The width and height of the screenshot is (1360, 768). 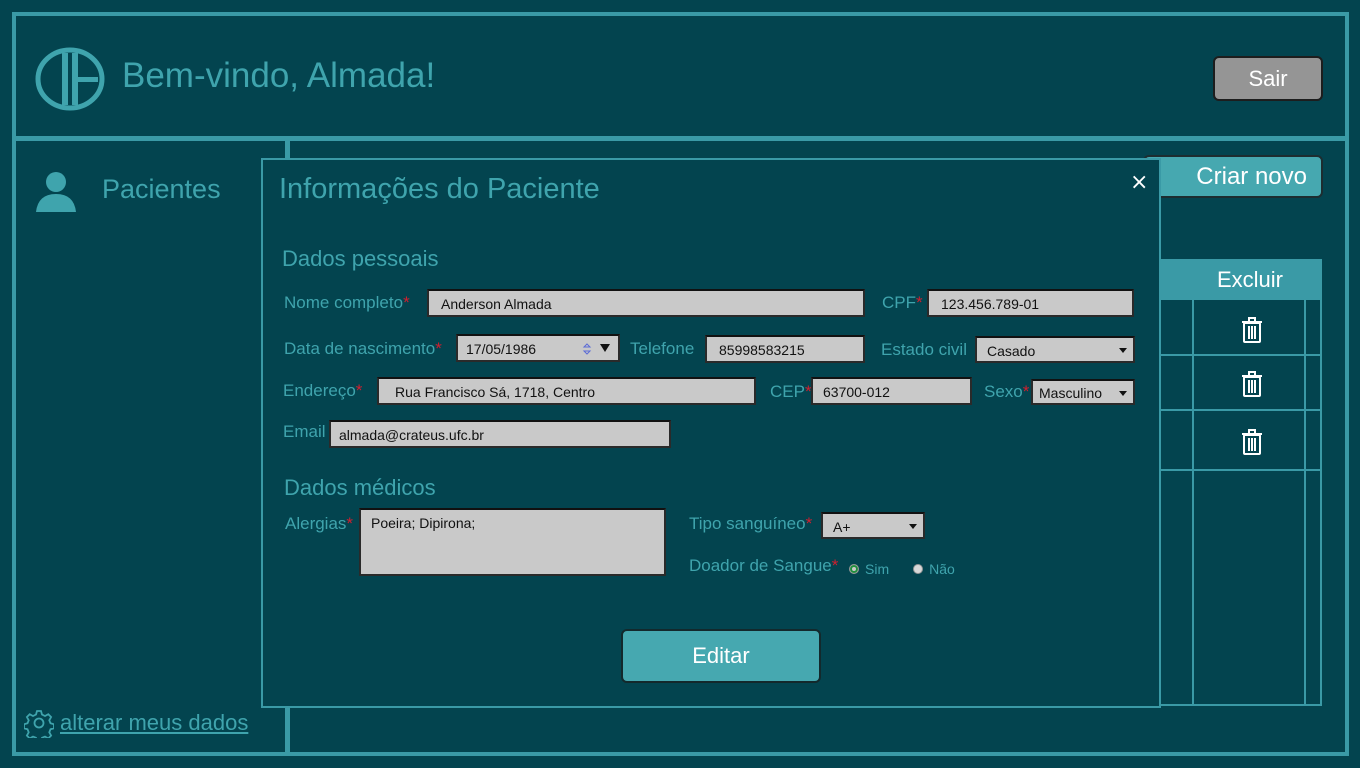 I want to click on section-personal-data: Dados pessoais, so click(x=360, y=258).